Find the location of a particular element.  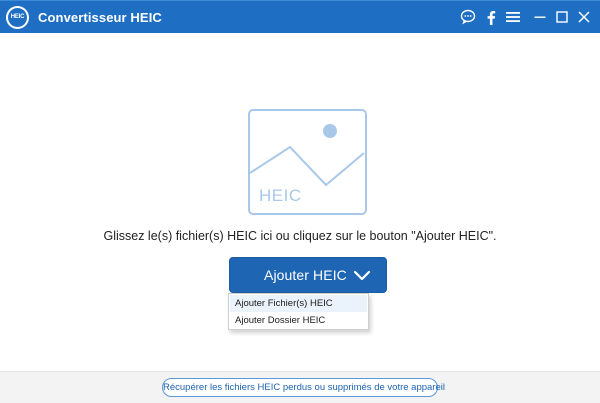

chevron-down-icon is located at coordinates (362, 276).